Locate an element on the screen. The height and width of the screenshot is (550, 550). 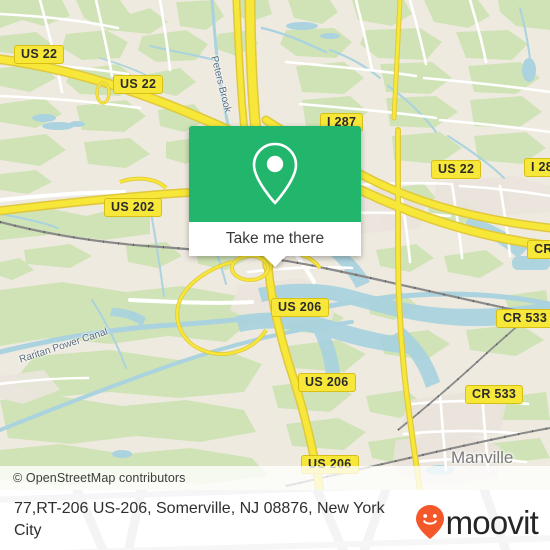
road-shield-us-22-a: US 22 is located at coordinates (39, 54).